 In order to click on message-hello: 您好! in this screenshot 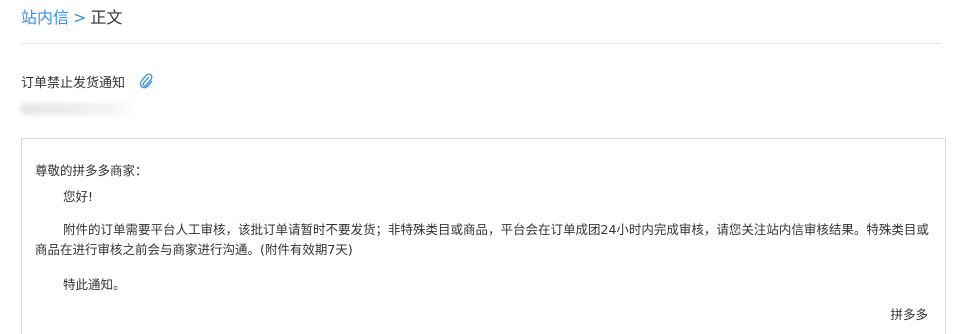, I will do `click(78, 196)`.